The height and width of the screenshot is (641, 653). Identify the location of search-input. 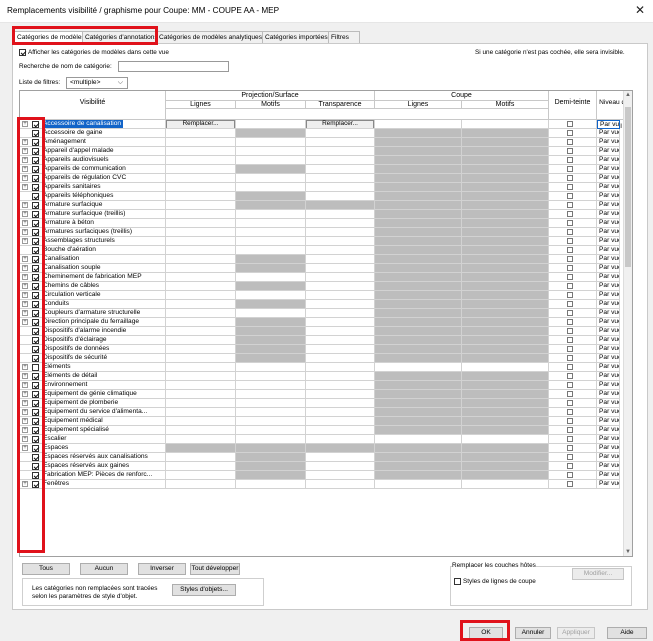
(173, 66).